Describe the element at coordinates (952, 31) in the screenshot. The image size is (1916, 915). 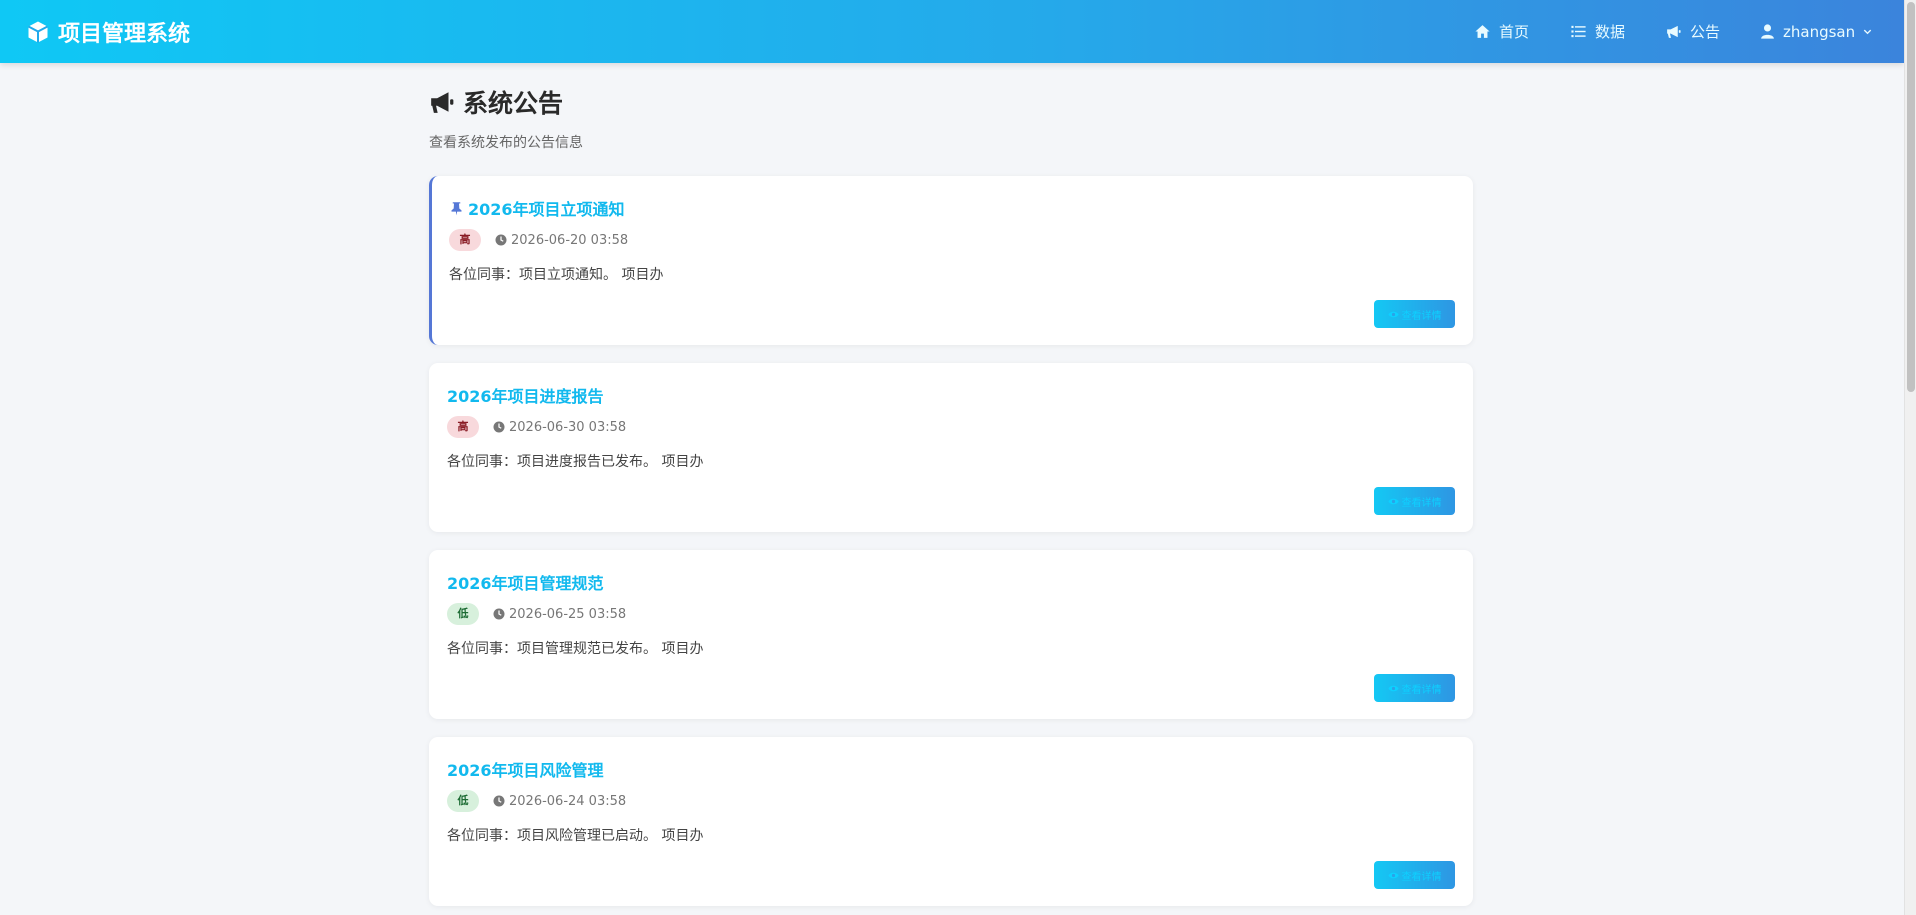
I see `top-navbar: 项目管理系统 首页 数据 公告 zhangsan` at that location.